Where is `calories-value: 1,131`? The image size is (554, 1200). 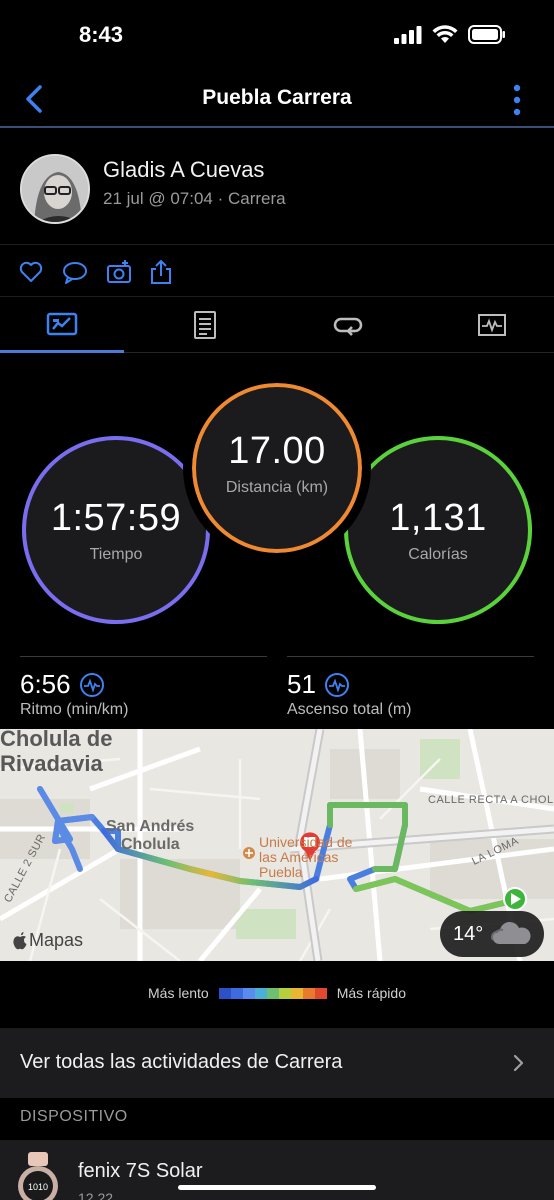
calories-value: 1,131 is located at coordinates (438, 517).